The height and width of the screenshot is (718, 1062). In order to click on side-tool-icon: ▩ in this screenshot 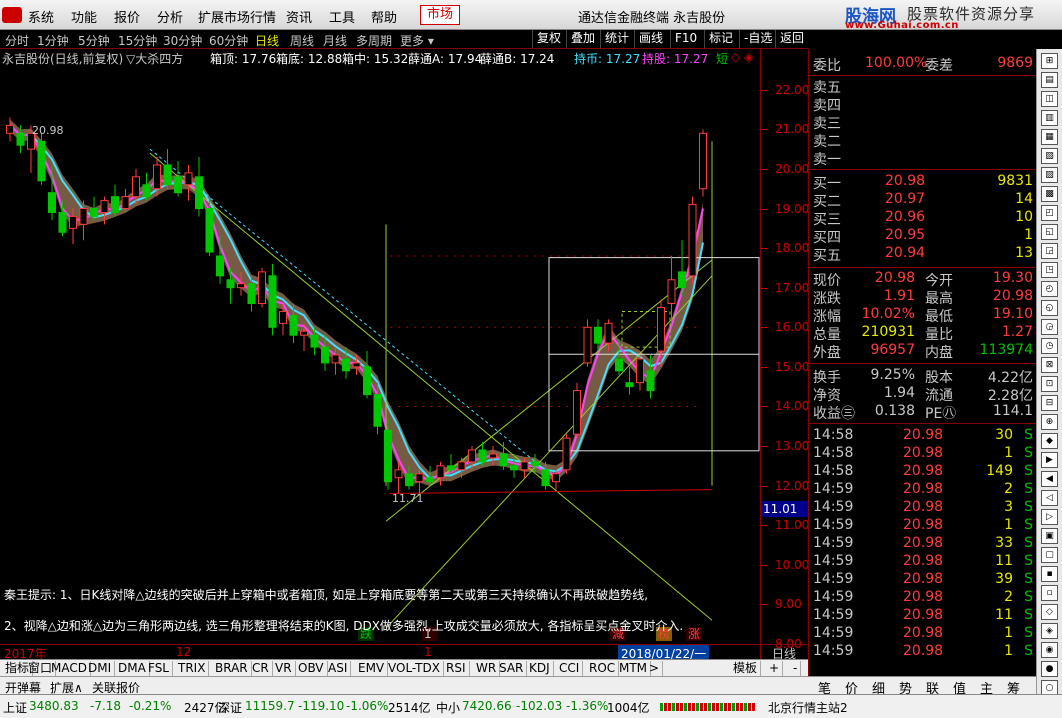, I will do `click(1049, 194)`.